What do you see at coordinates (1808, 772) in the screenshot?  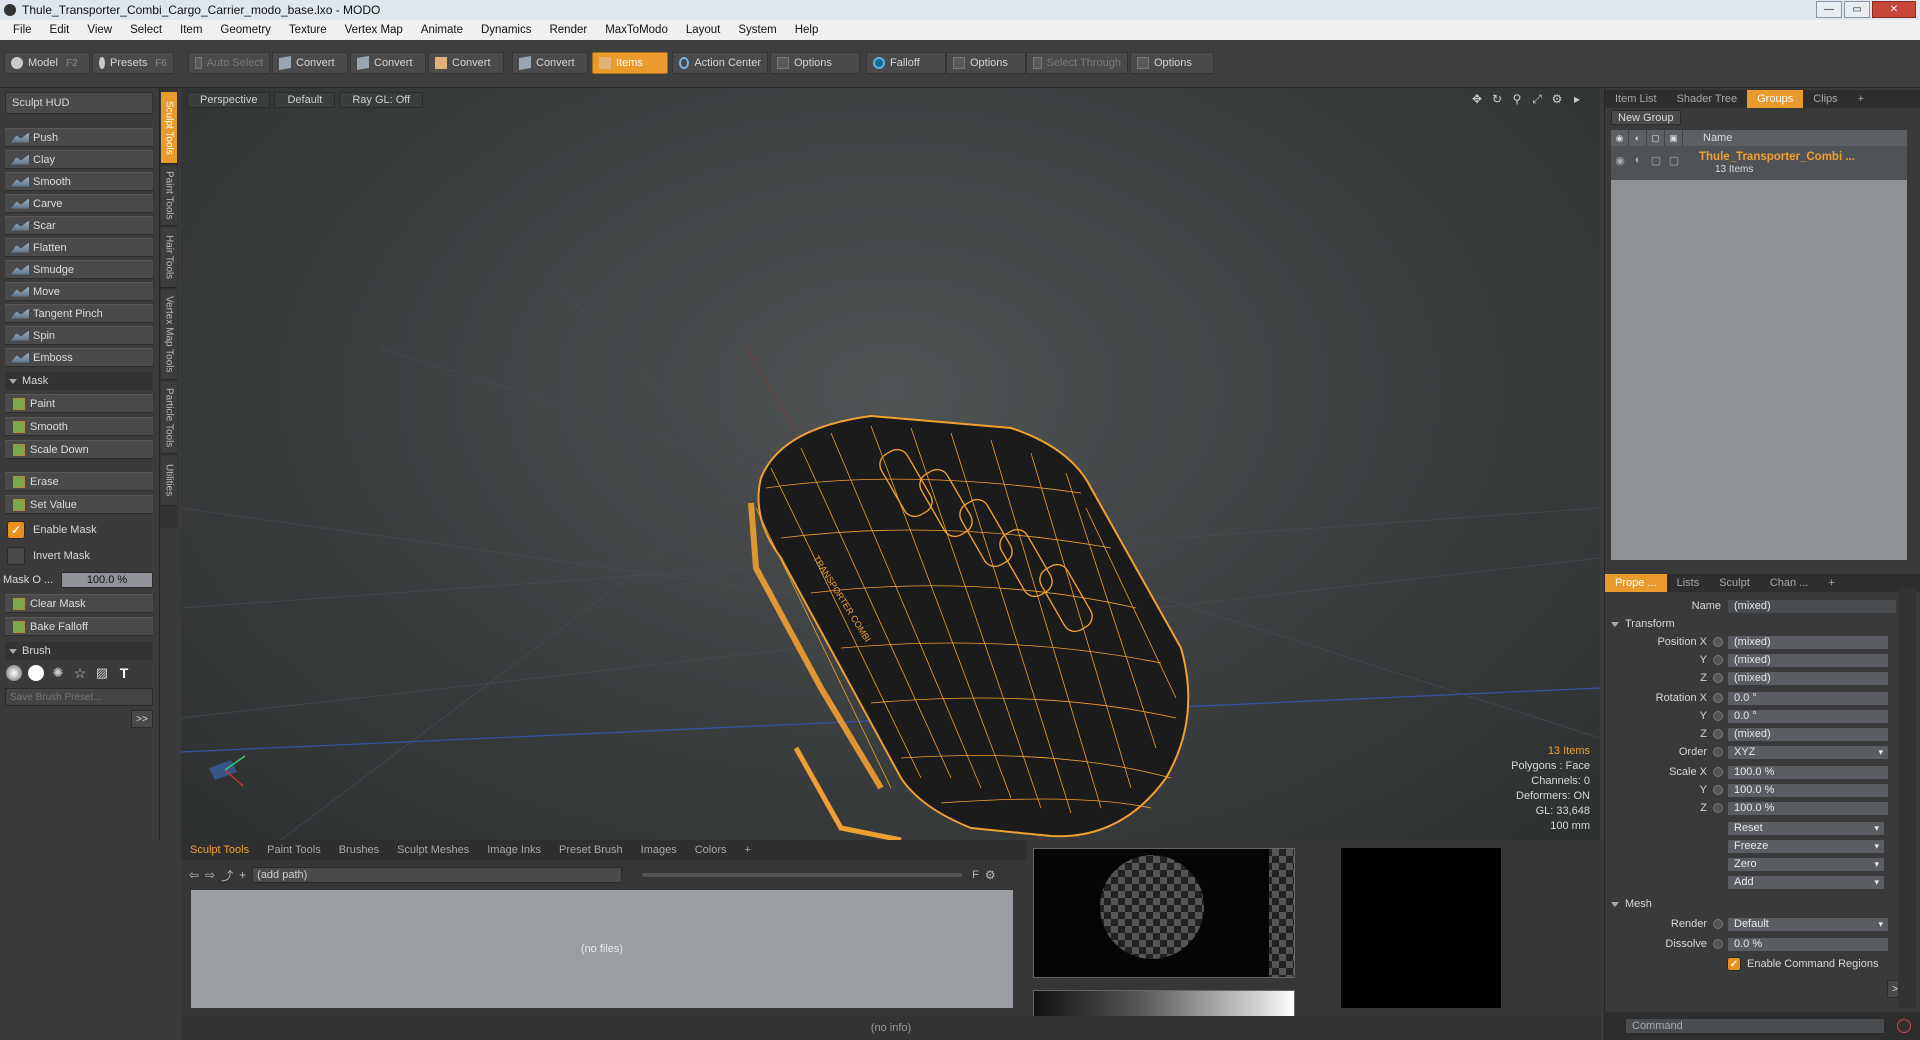 I see `scale-x-field: 100.0 %` at bounding box center [1808, 772].